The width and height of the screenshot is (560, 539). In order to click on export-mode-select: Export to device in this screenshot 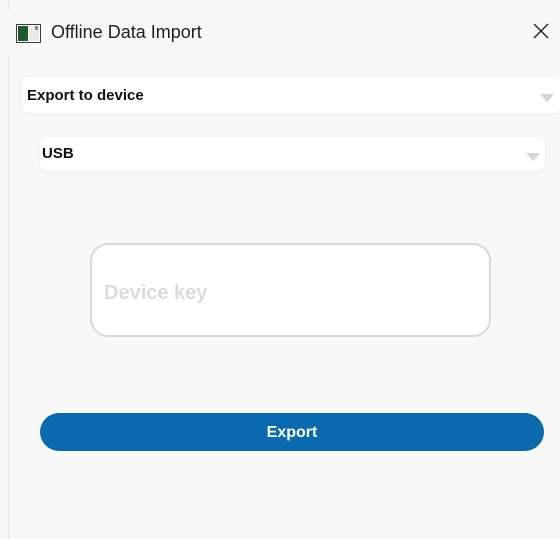, I will do `click(291, 95)`.